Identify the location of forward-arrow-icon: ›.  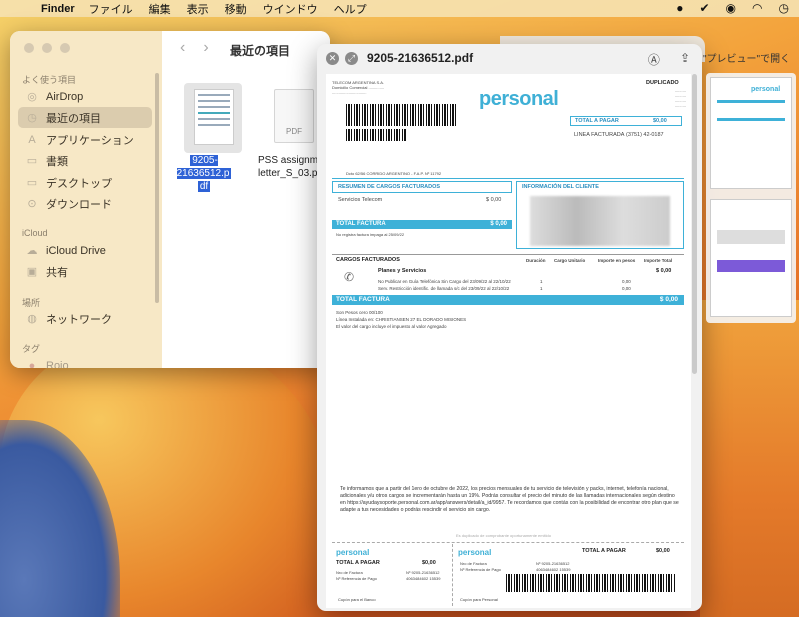
(214, 47).